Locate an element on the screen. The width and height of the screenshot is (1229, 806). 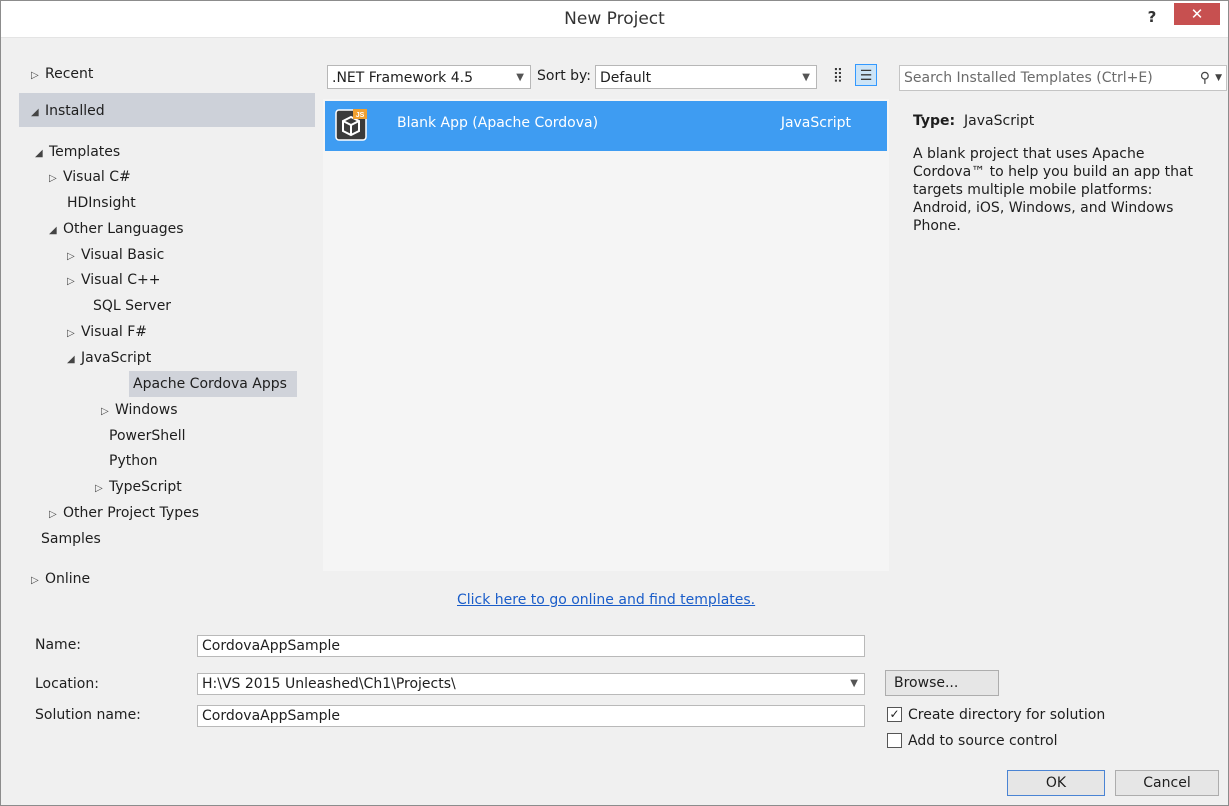
tree-item-visual-cs: ▷ Visual C# is located at coordinates (90, 177).